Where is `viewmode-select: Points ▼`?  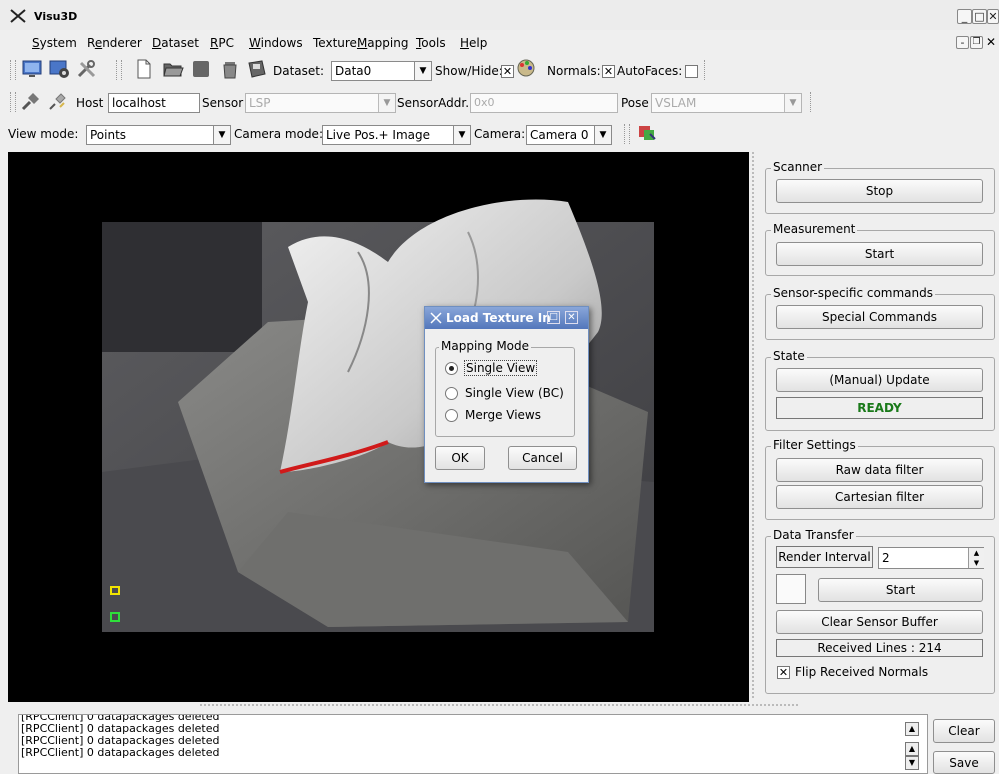
viewmode-select: Points ▼ is located at coordinates (158, 135).